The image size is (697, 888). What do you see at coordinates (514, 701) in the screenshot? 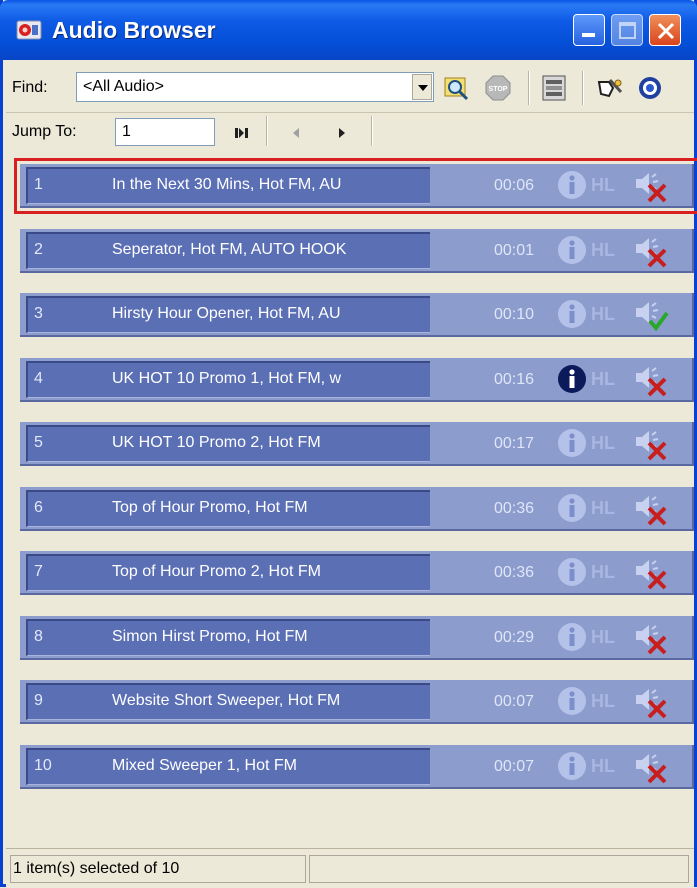
I see `audio-row-duration: 00:07` at bounding box center [514, 701].